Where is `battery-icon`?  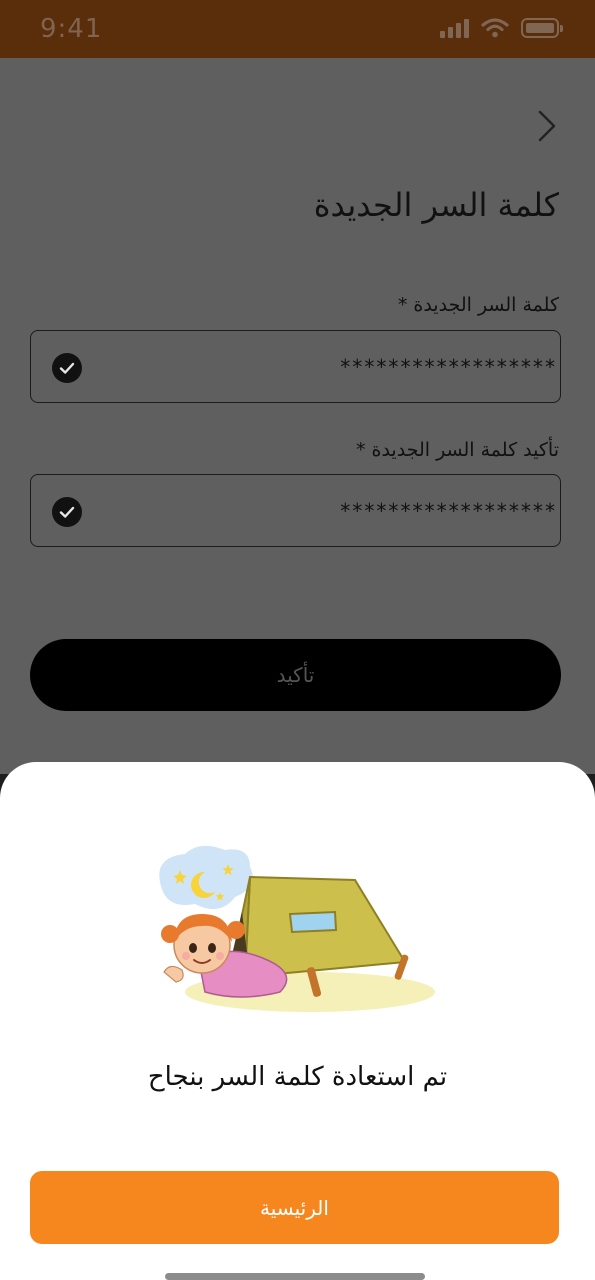
battery-icon is located at coordinates (542, 28).